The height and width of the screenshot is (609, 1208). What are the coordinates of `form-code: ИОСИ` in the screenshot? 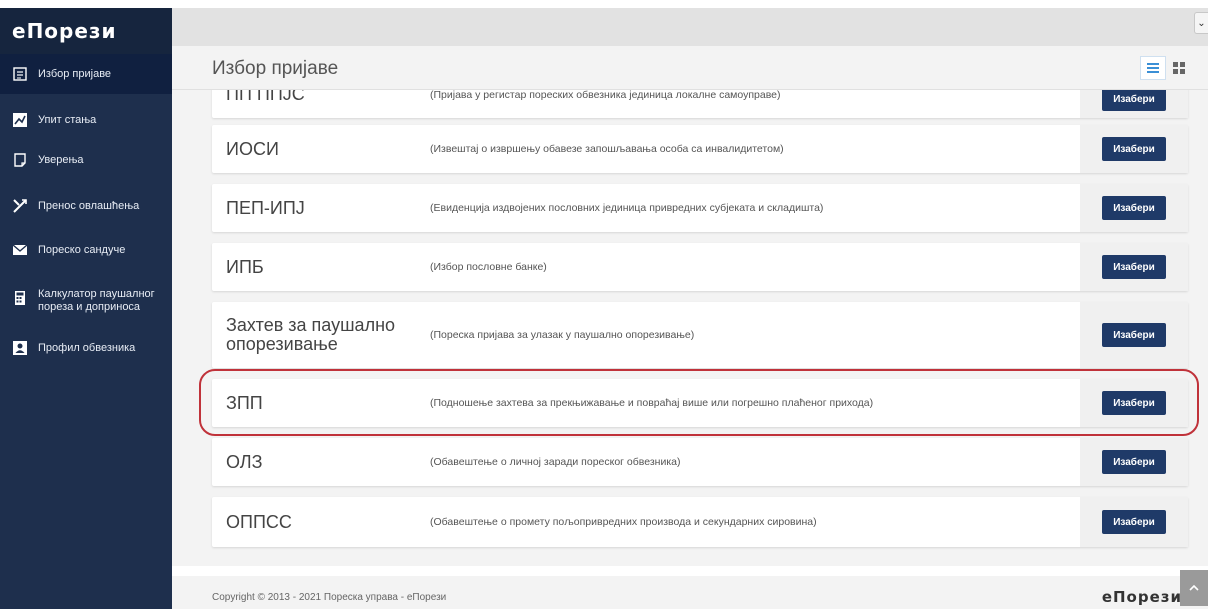 It's located at (252, 148).